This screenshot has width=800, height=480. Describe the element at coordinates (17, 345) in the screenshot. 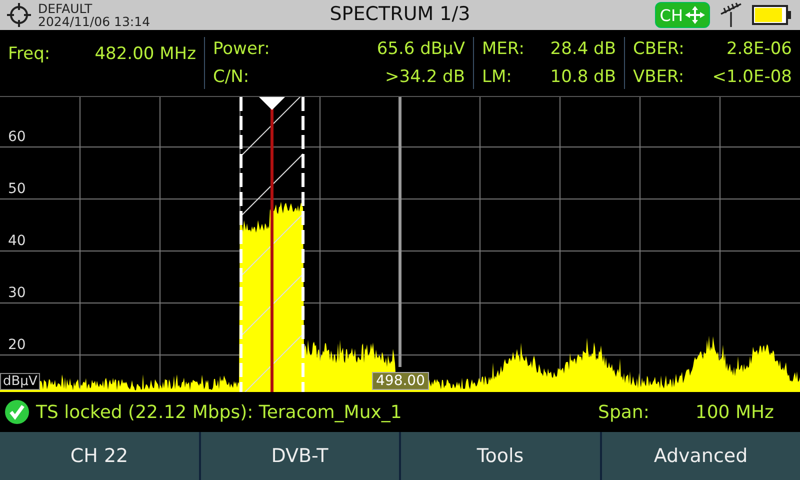

I see `axis-label: 20` at that location.